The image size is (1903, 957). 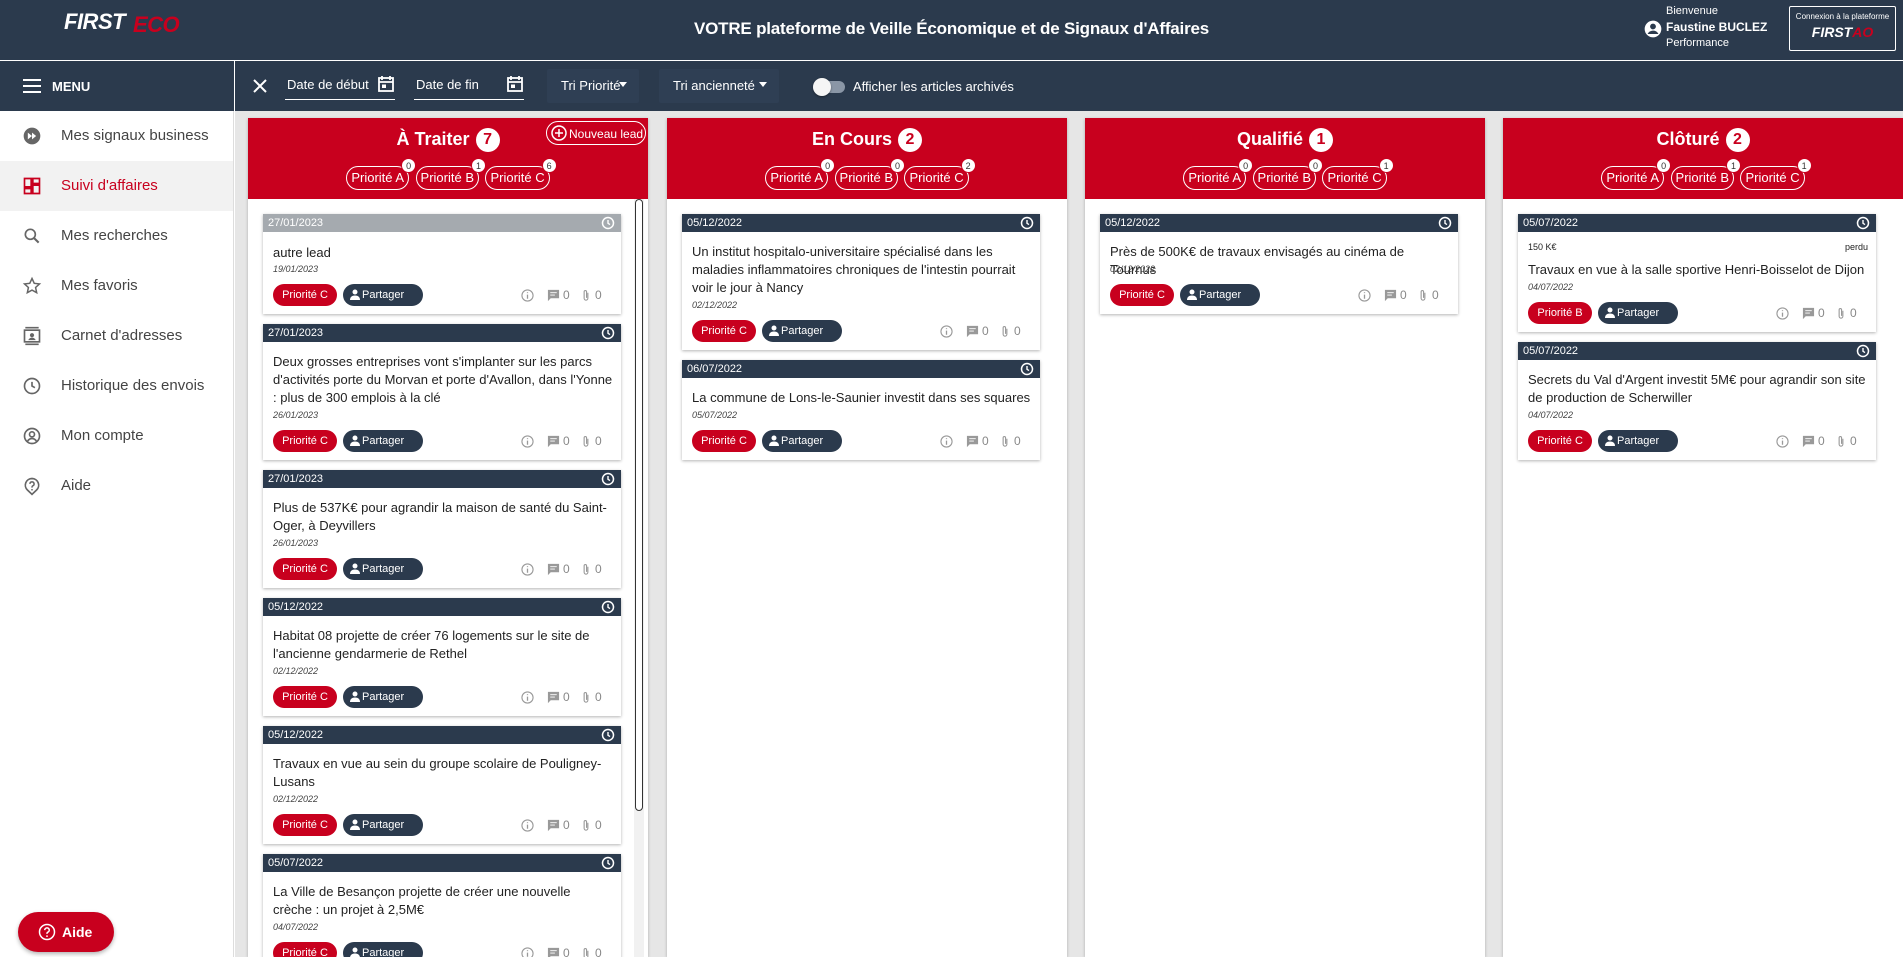 What do you see at coordinates (116, 486) in the screenshot?
I see `sidebar-item-aide: Aide` at bounding box center [116, 486].